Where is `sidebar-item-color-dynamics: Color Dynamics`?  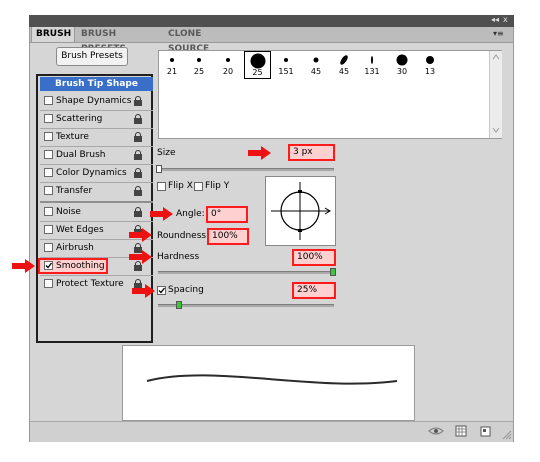 sidebar-item-color-dynamics: Color Dynamics is located at coordinates (96, 173).